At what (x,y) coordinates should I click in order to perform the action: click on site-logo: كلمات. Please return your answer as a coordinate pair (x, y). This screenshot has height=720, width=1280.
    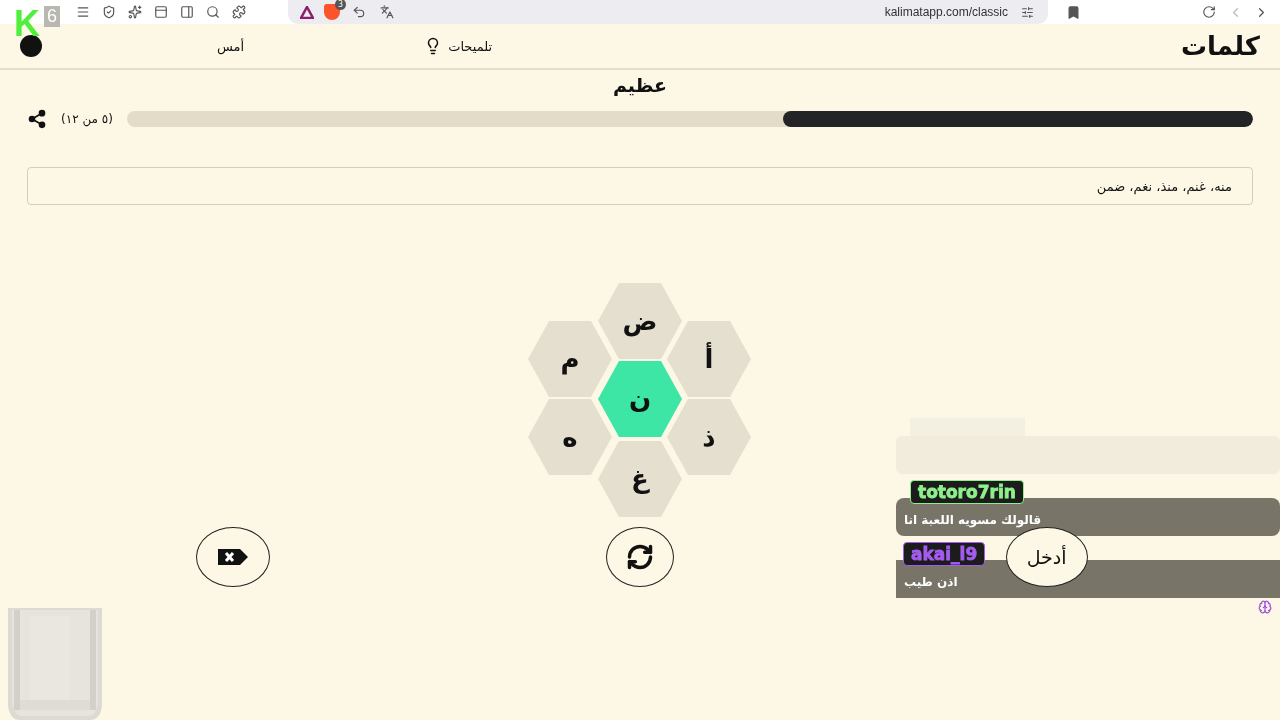
    Looking at the image, I should click on (1220, 46).